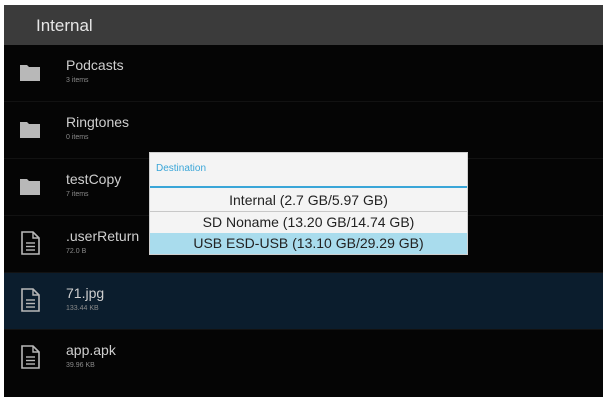 Image resolution: width=606 pixels, height=401 pixels. I want to click on destination-option-sd: SD Noname (13.20 GB/14.74 GB), so click(308, 222).